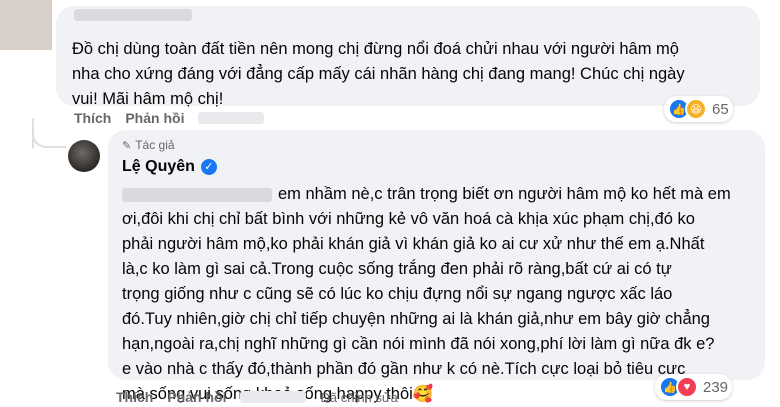 This screenshot has height=407, width=780. Describe the element at coordinates (84, 156) in the screenshot. I see `author-avatar` at that location.